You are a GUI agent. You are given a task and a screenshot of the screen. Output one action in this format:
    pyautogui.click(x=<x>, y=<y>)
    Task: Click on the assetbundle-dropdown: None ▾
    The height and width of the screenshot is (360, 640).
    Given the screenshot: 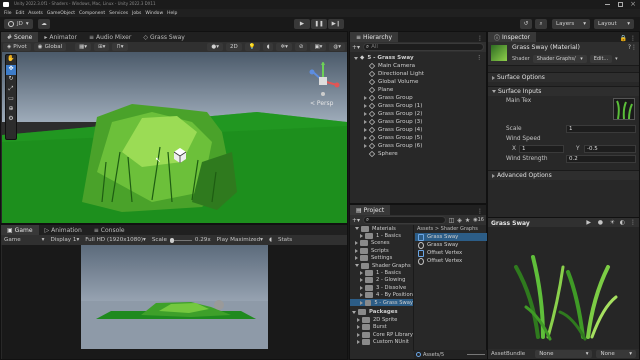 What is the action you would take?
    pyautogui.click(x=564, y=354)
    